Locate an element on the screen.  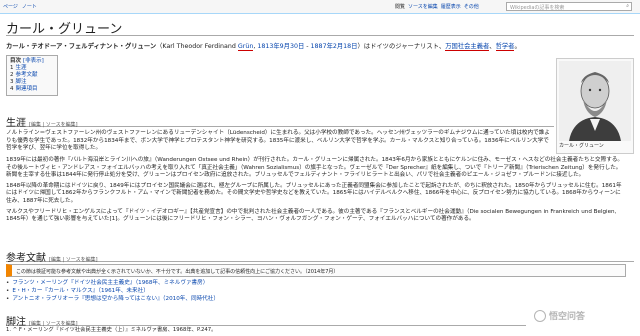
toc-label: 関連項目 is located at coordinates (26, 89).